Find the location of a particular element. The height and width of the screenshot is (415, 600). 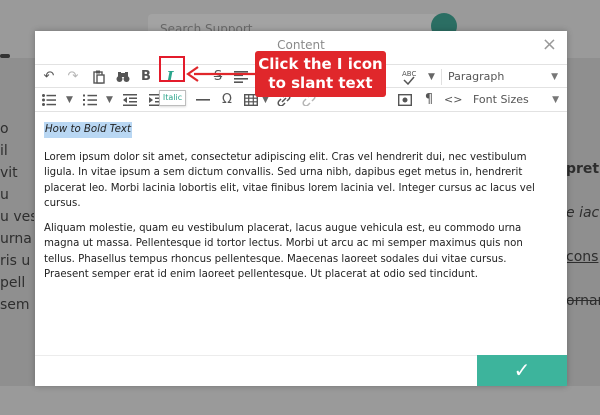

bullet-list-icon is located at coordinates (49, 100).